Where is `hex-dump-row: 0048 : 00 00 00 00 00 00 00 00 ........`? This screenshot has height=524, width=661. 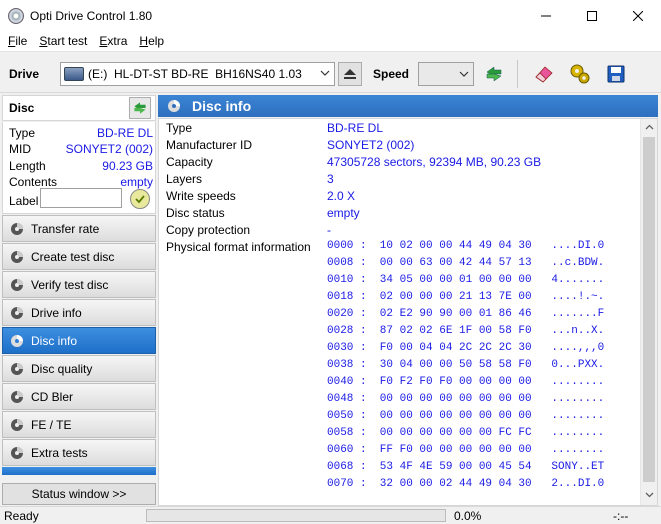 hex-dump-row: 0048 : 00 00 00 00 00 00 00 00 ........ is located at coordinates (466, 399).